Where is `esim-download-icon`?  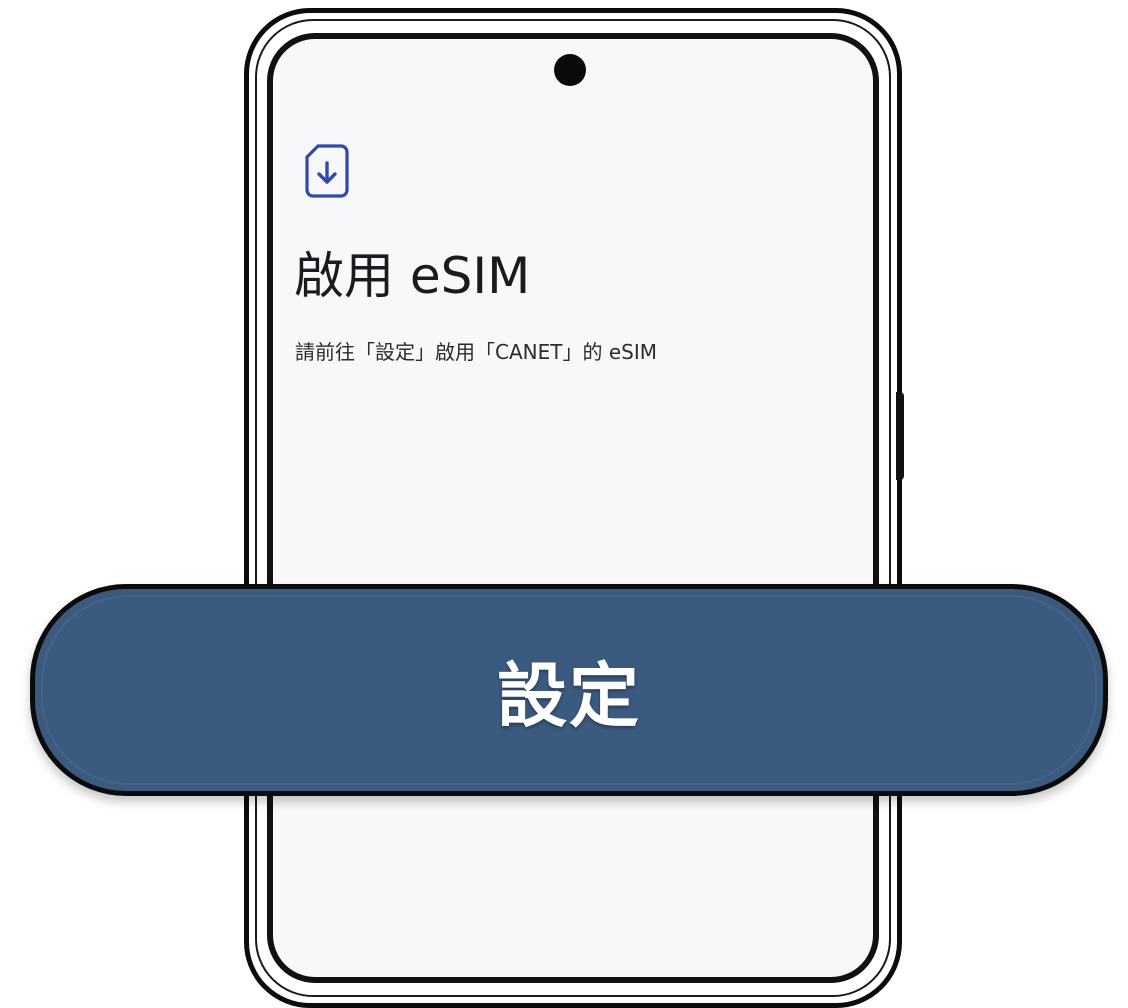 esim-download-icon is located at coordinates (327, 171).